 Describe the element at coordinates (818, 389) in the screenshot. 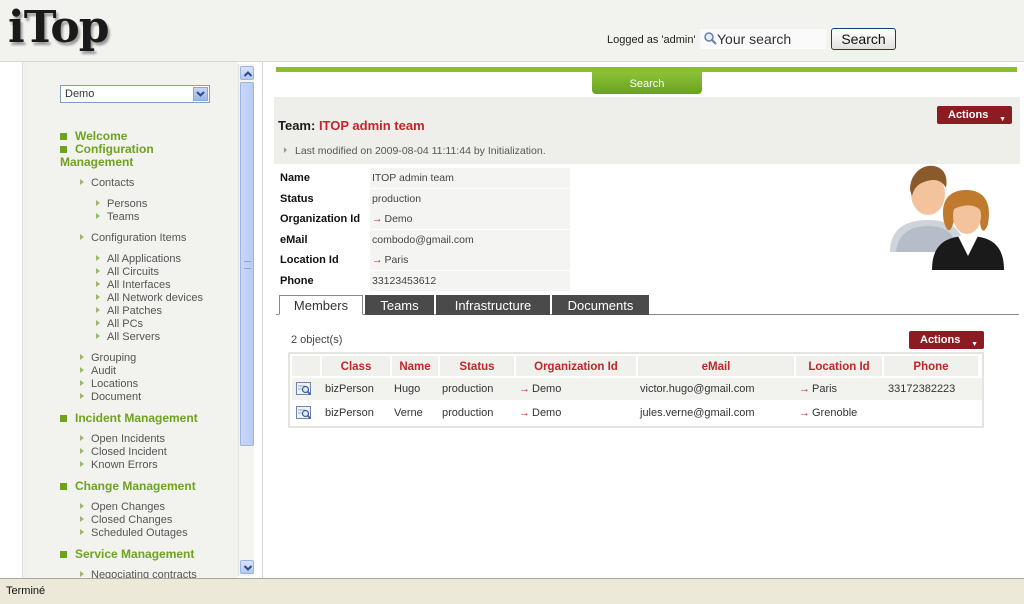

I see `cell-location-link: → Paris` at that location.